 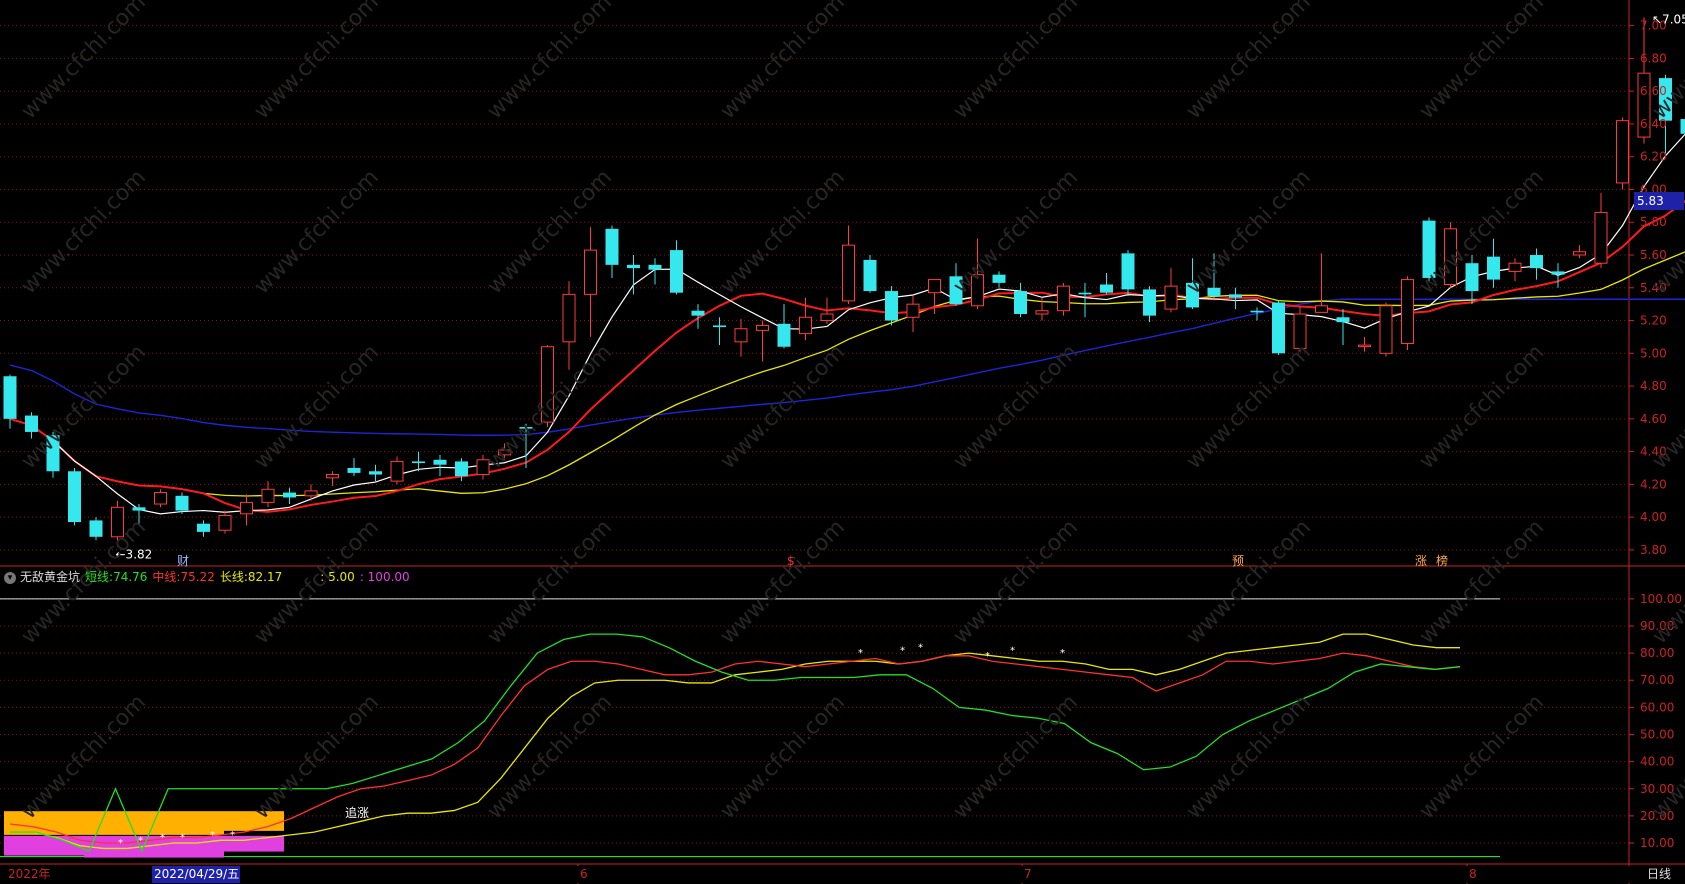 I want to click on extra-value-2: : 100.00, so click(x=384, y=577).